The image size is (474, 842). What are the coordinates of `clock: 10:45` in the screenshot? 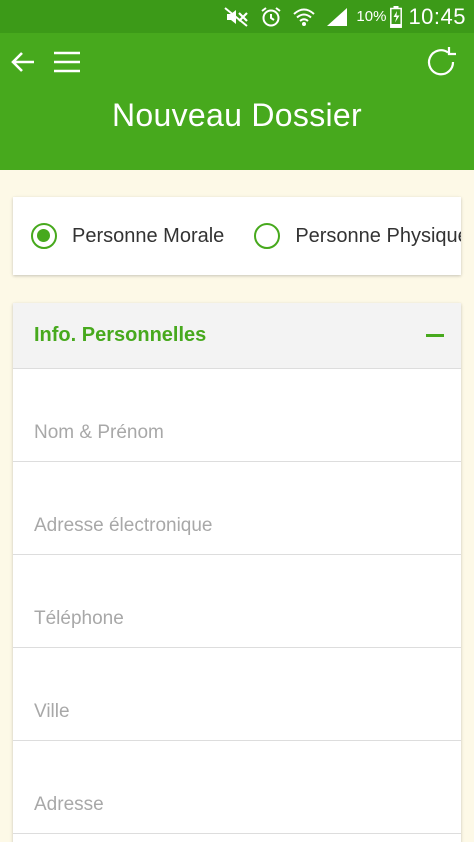 It's located at (437, 16).